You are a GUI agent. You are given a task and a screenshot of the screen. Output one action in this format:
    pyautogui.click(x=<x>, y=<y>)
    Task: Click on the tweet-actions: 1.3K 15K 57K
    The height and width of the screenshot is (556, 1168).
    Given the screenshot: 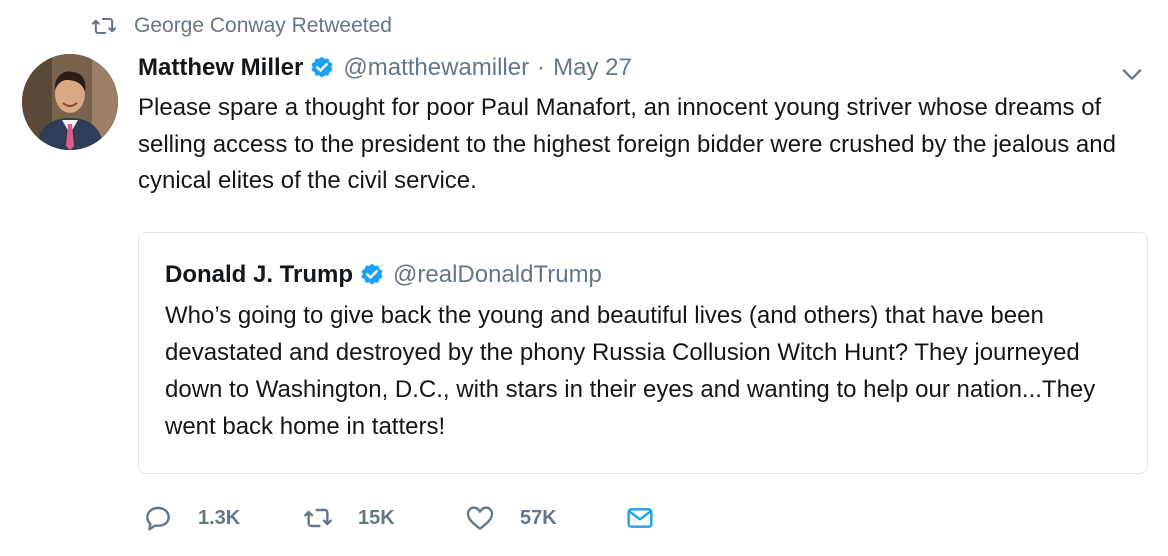 What is the action you would take?
    pyautogui.click(x=411, y=518)
    